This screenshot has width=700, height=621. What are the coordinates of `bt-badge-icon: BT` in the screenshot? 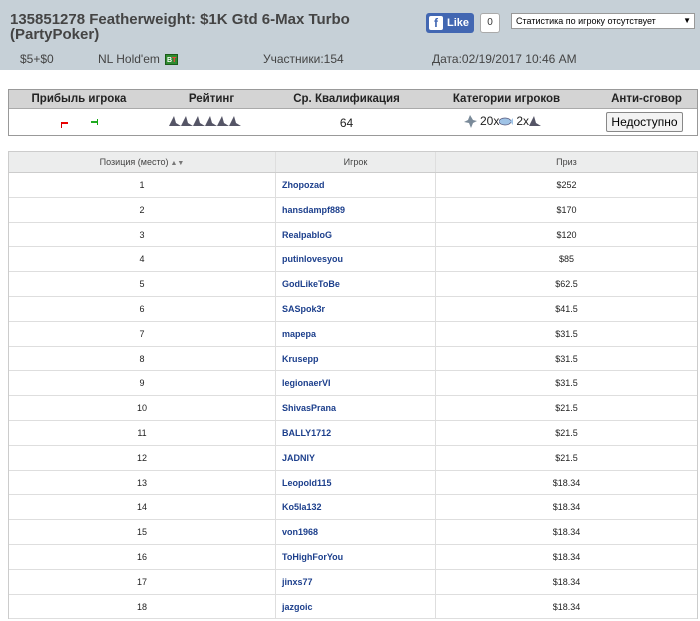 It's located at (172, 60).